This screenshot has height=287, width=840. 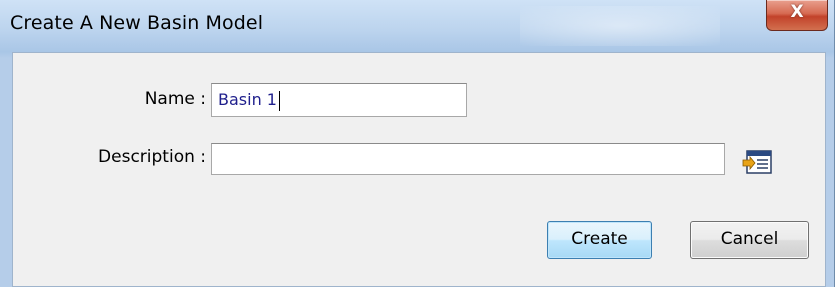 What do you see at coordinates (279, 100) in the screenshot?
I see `text-caret` at bounding box center [279, 100].